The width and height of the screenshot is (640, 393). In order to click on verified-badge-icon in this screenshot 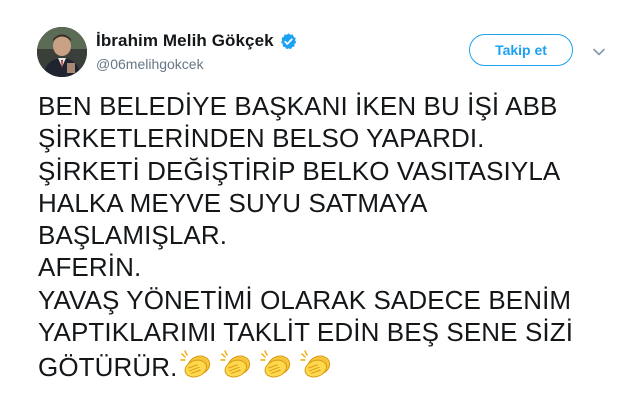, I will do `click(288, 41)`.